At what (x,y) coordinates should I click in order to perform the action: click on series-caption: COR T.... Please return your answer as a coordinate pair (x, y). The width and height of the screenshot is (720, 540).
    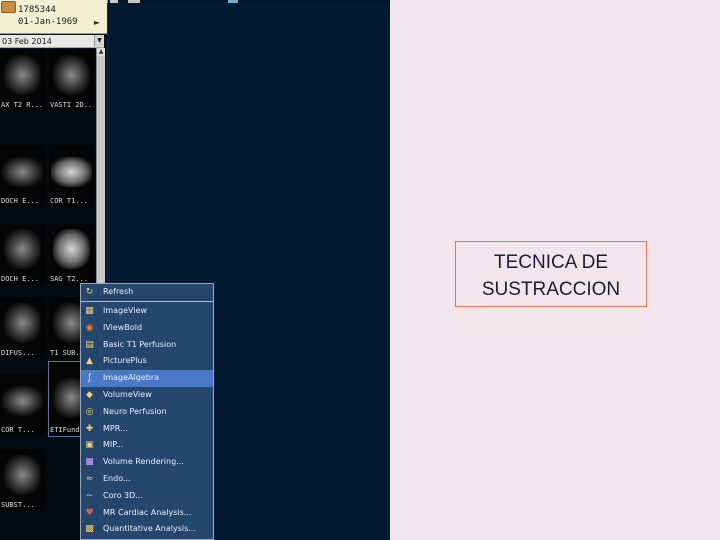
    Looking at the image, I should click on (18, 430).